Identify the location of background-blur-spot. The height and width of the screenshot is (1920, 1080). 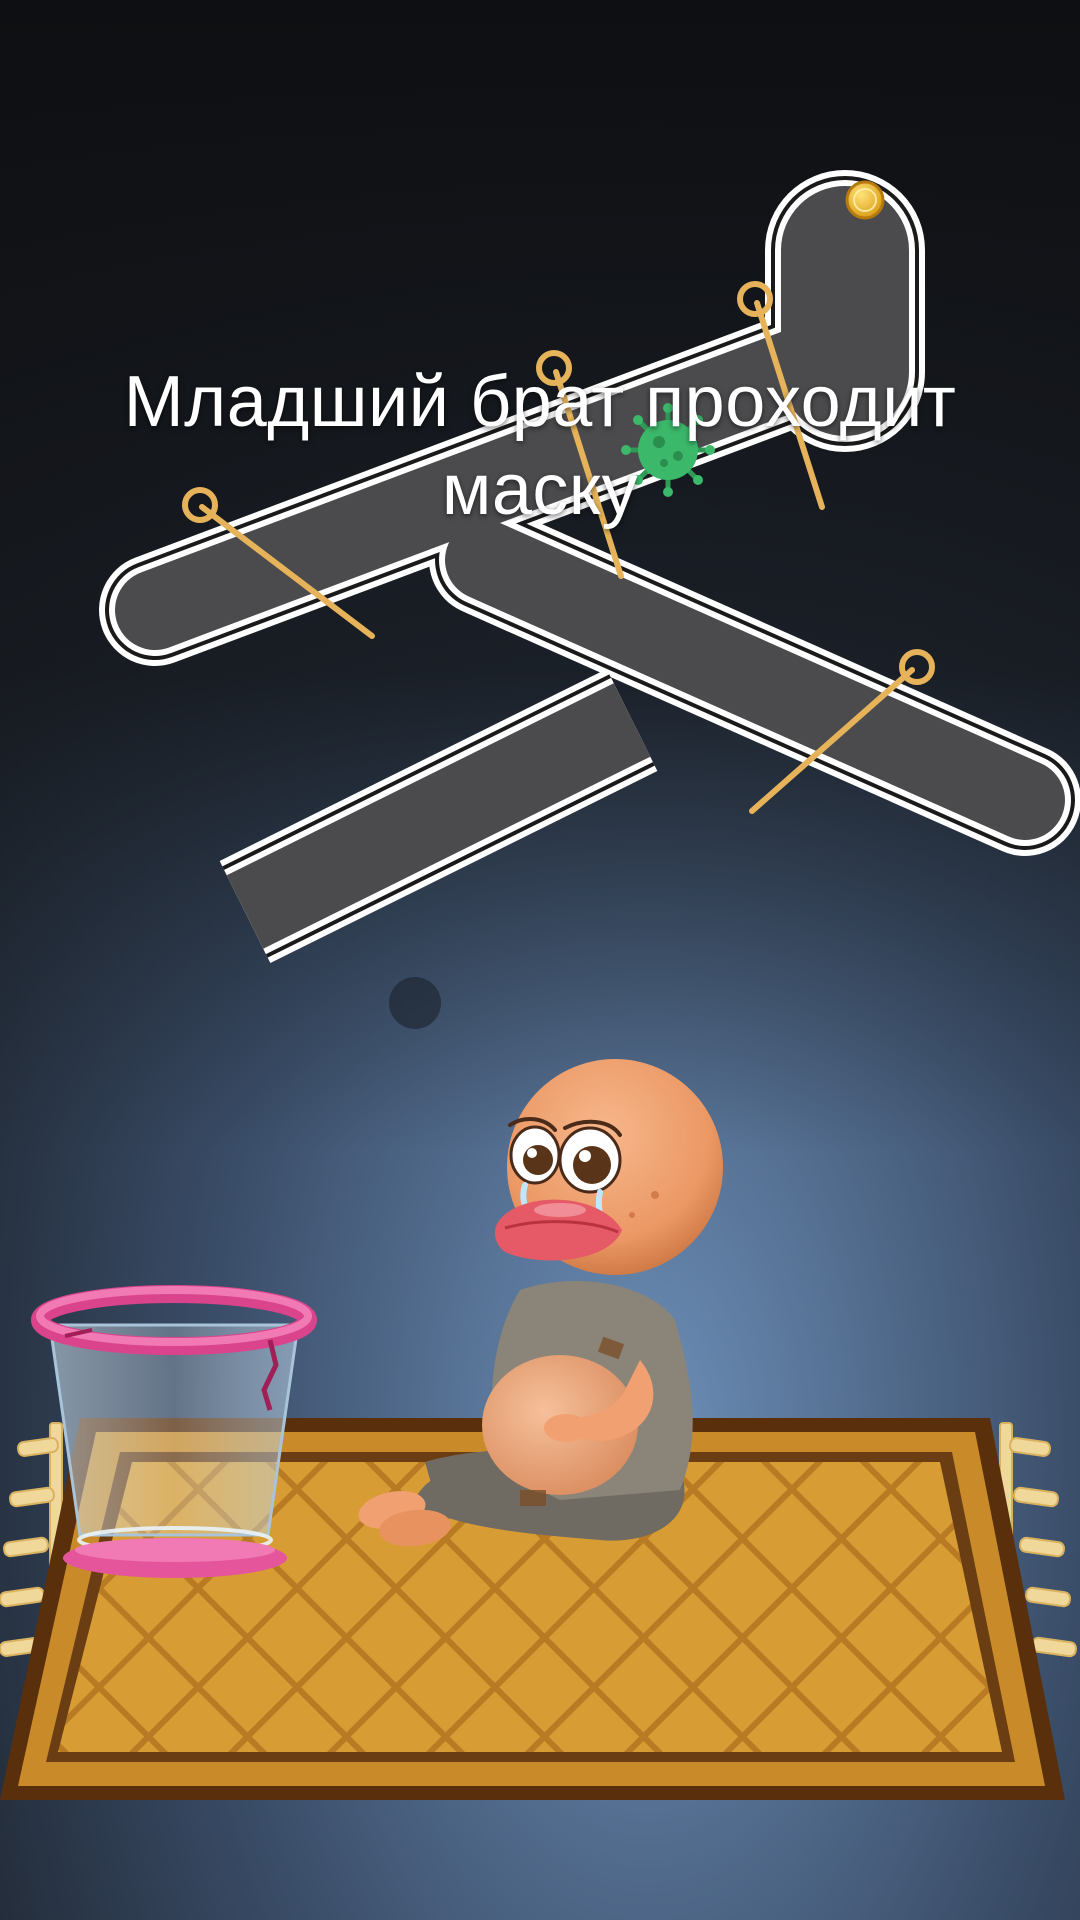
(415, 1003).